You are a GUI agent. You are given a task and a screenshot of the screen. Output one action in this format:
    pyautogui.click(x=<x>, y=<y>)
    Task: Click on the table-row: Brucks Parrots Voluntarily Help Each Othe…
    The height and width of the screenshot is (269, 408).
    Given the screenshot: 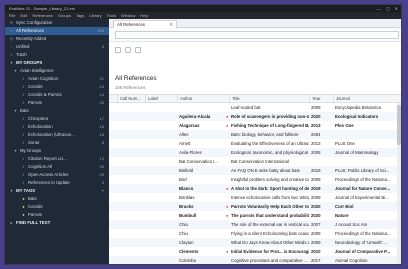 What is the action you would take?
    pyautogui.click(x=255, y=206)
    